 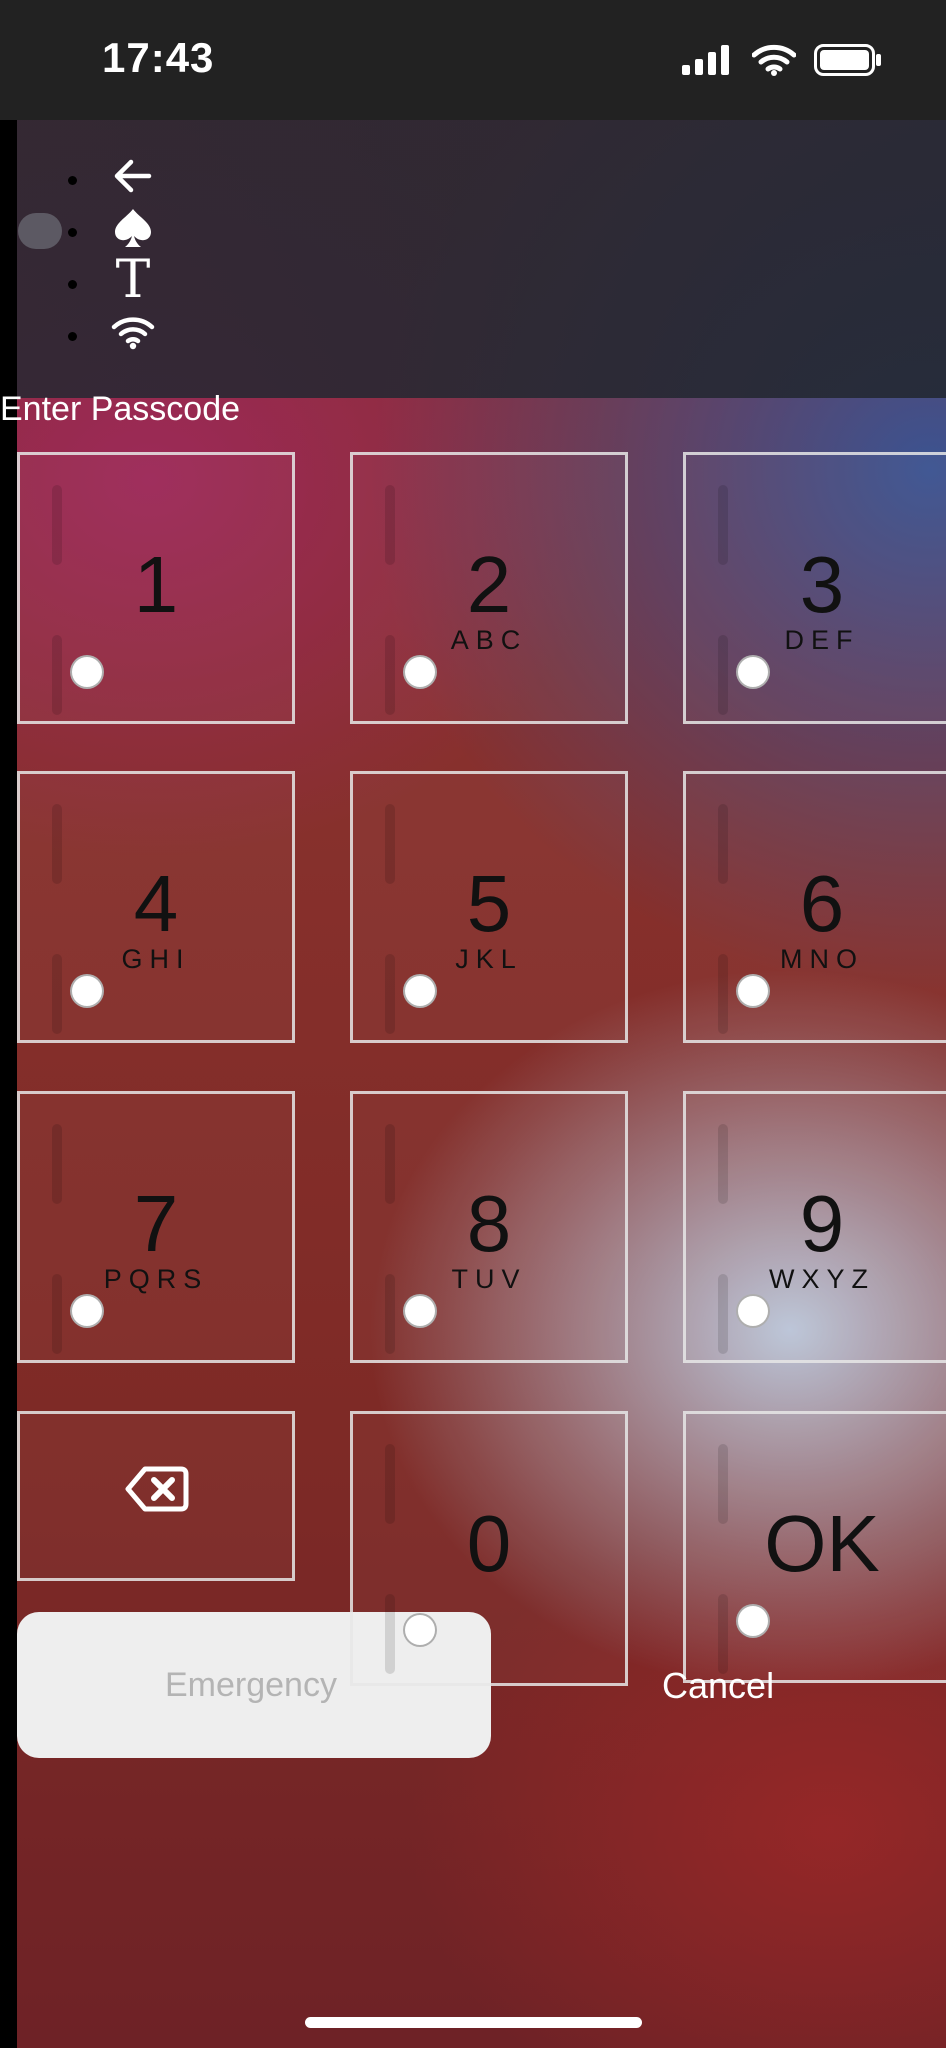 What do you see at coordinates (120, 409) in the screenshot?
I see `page-title: Enter Passcode` at bounding box center [120, 409].